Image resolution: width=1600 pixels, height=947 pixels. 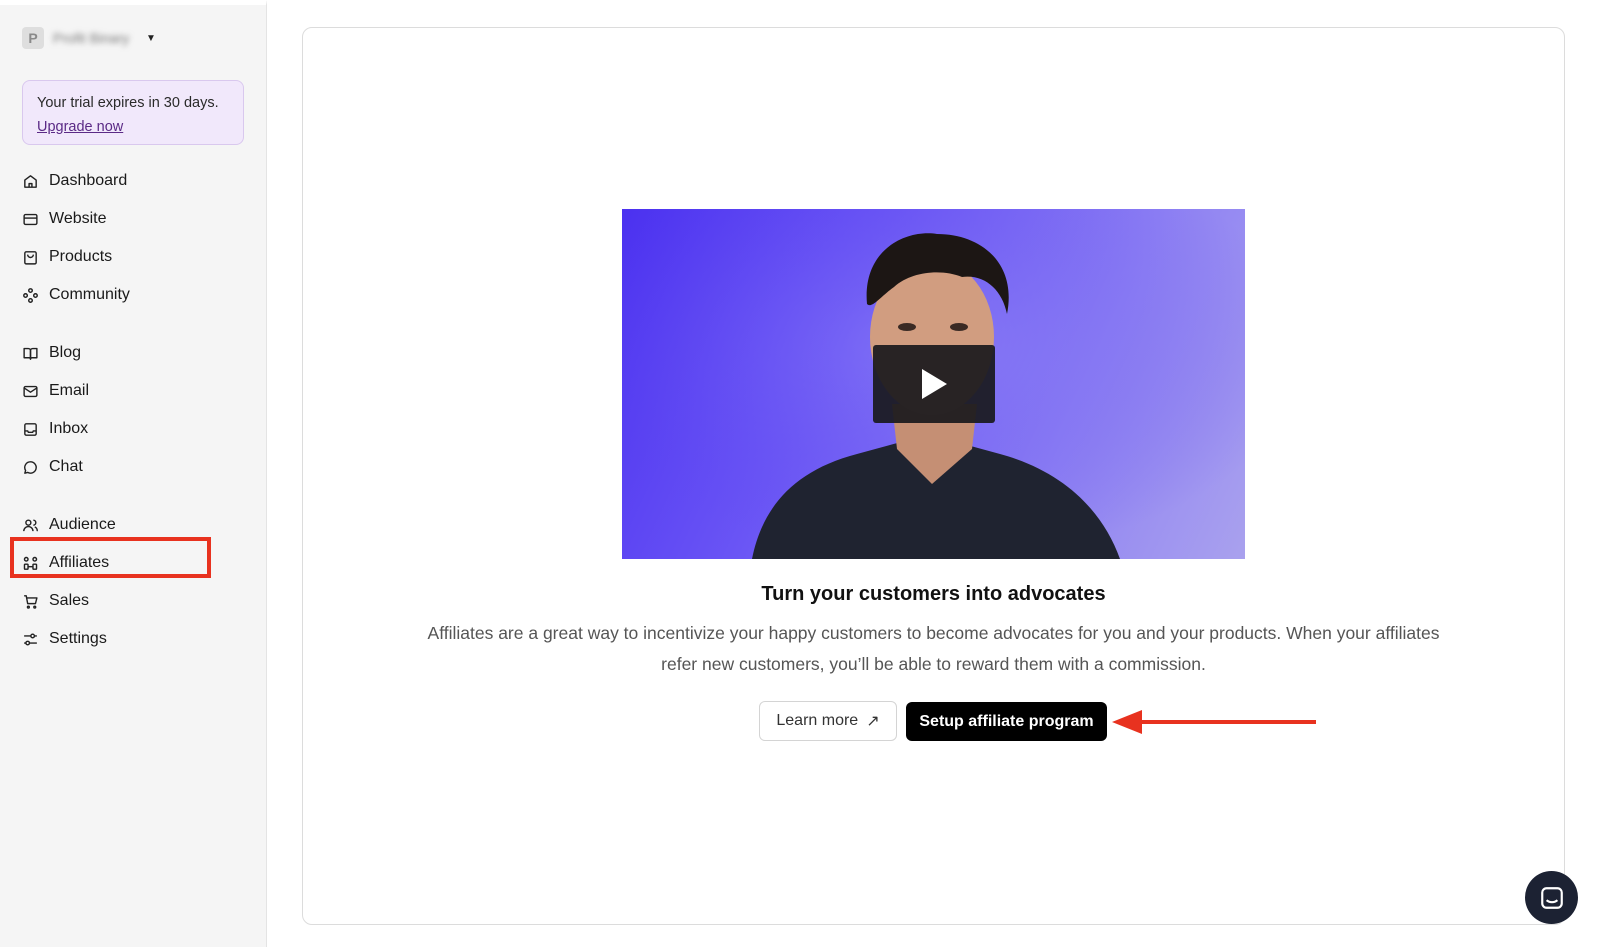 I want to click on sidebar-item-website: Website, so click(x=76, y=219).